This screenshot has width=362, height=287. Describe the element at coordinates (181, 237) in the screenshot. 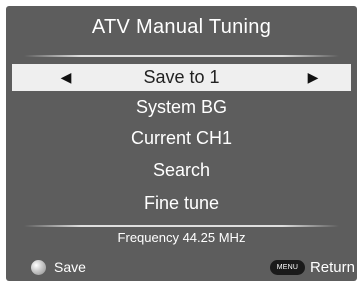

I see `frequency-readout: Frequency 44.25 MHz` at that location.